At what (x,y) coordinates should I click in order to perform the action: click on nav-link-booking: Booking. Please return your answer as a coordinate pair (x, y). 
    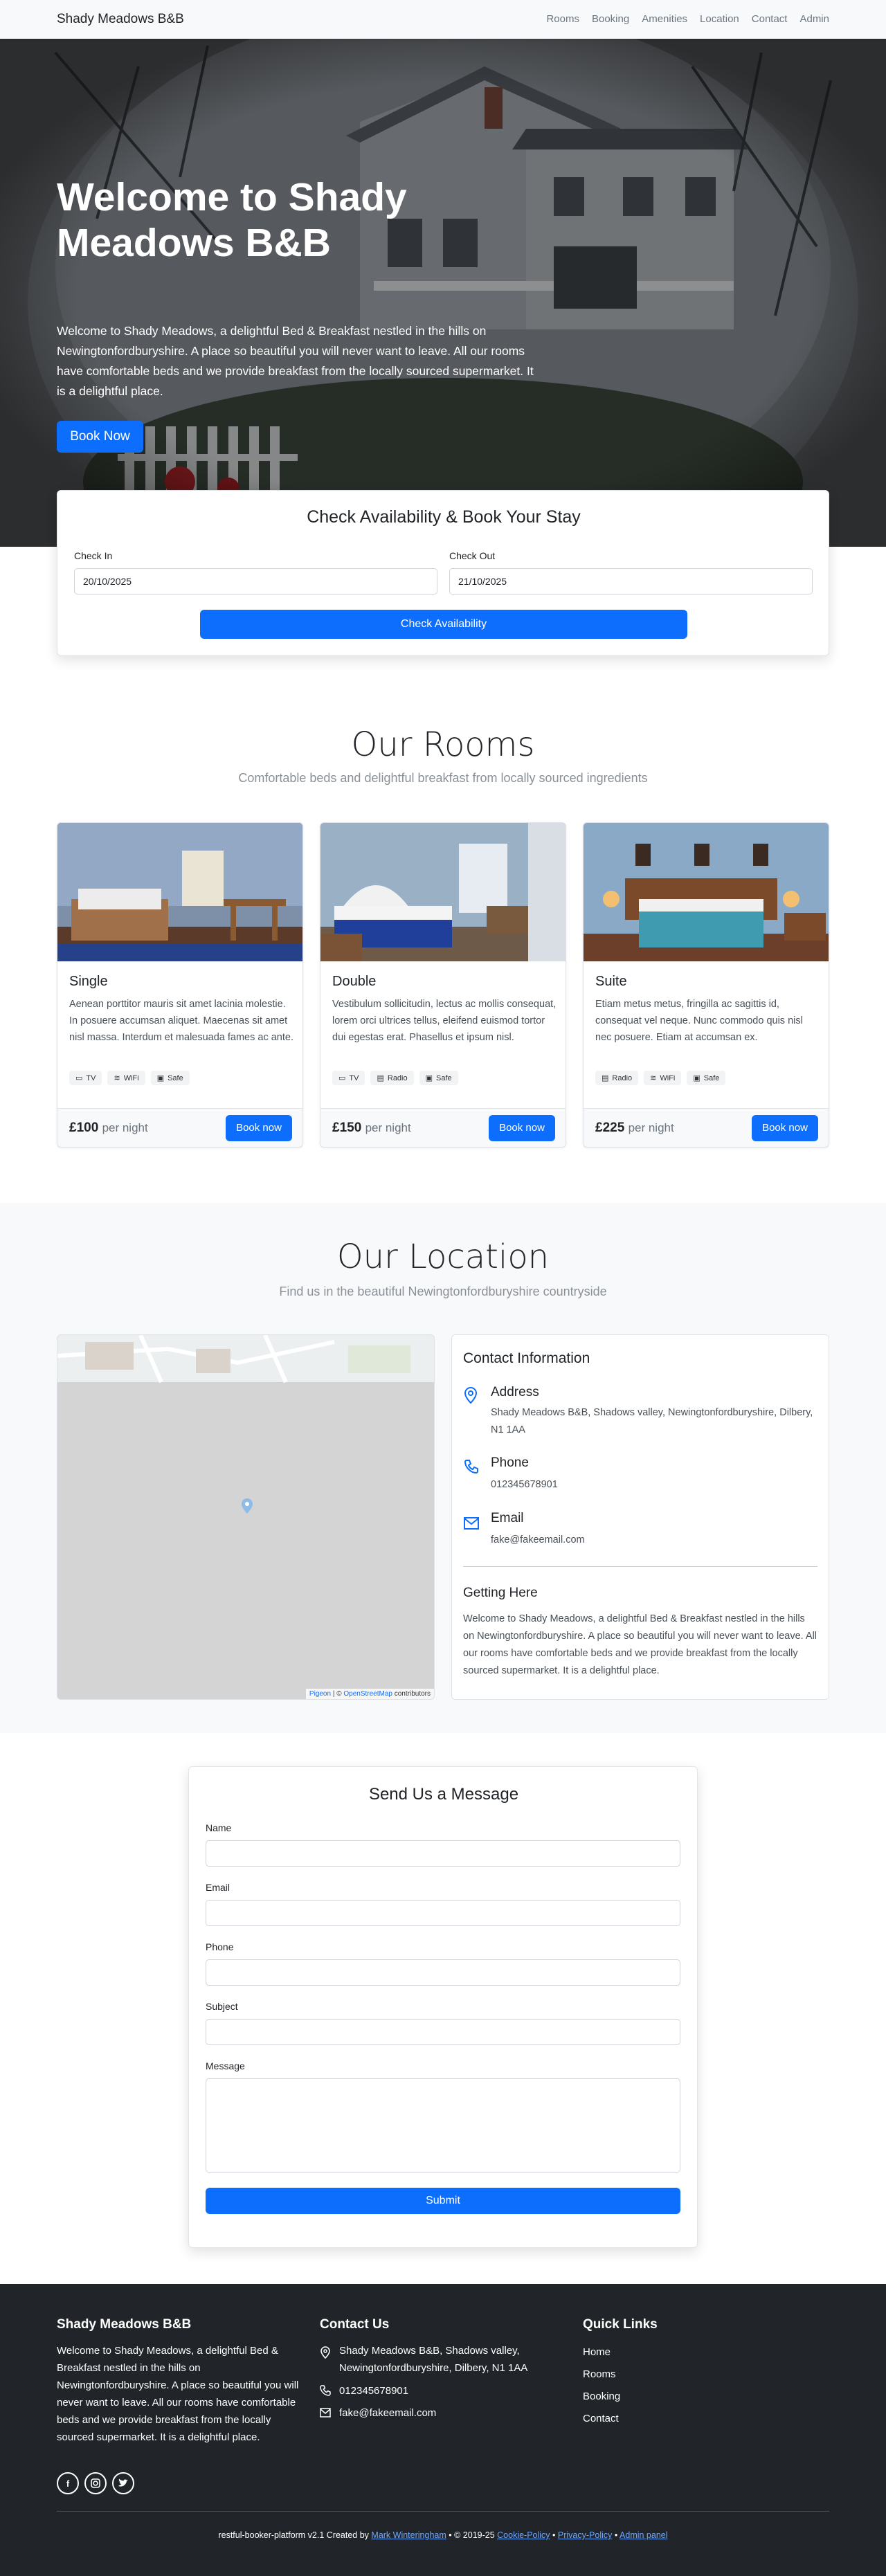
    Looking at the image, I should click on (610, 19).